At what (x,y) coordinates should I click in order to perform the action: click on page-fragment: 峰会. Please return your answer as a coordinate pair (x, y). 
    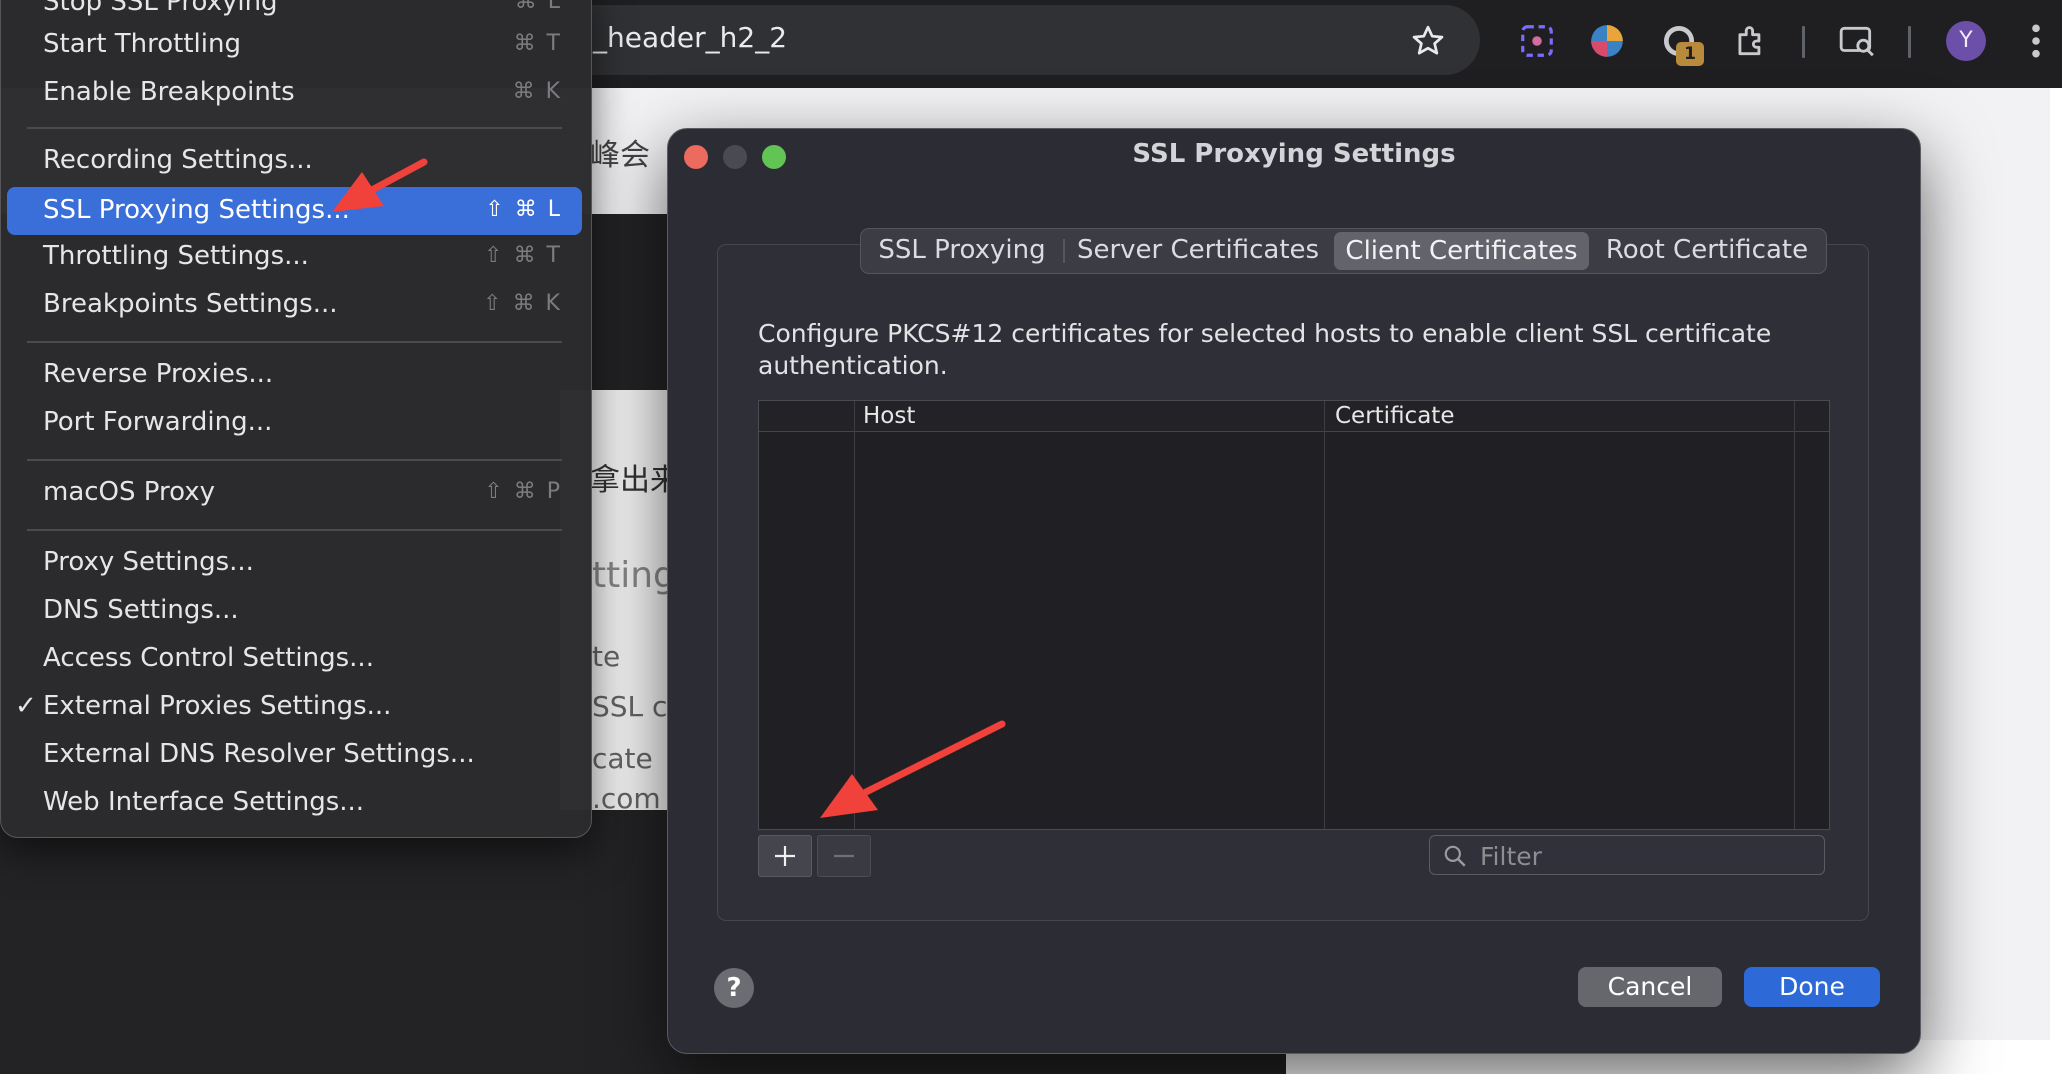
    Looking at the image, I should click on (620, 155).